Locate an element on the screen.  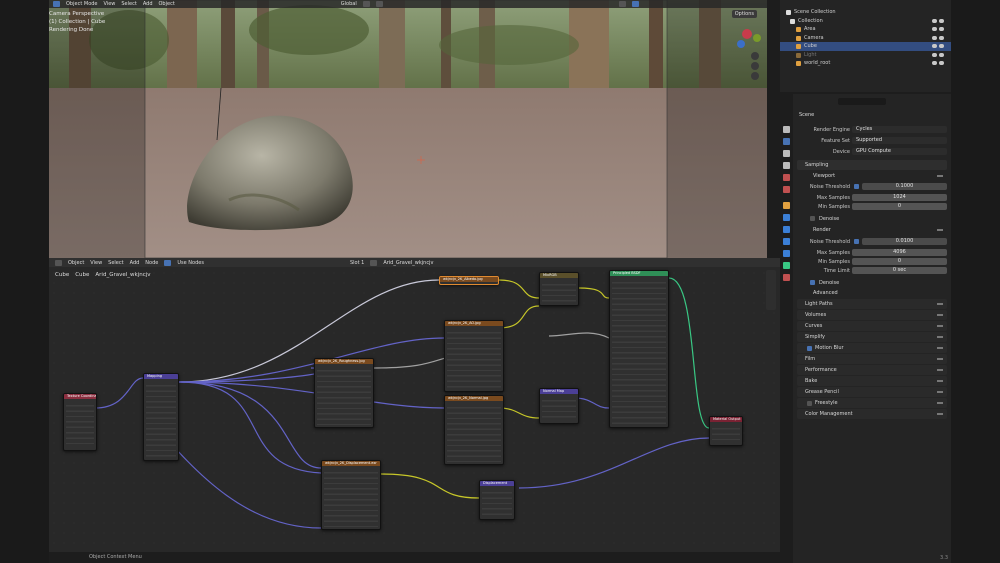
snap-icon is located at coordinates (366, 4).